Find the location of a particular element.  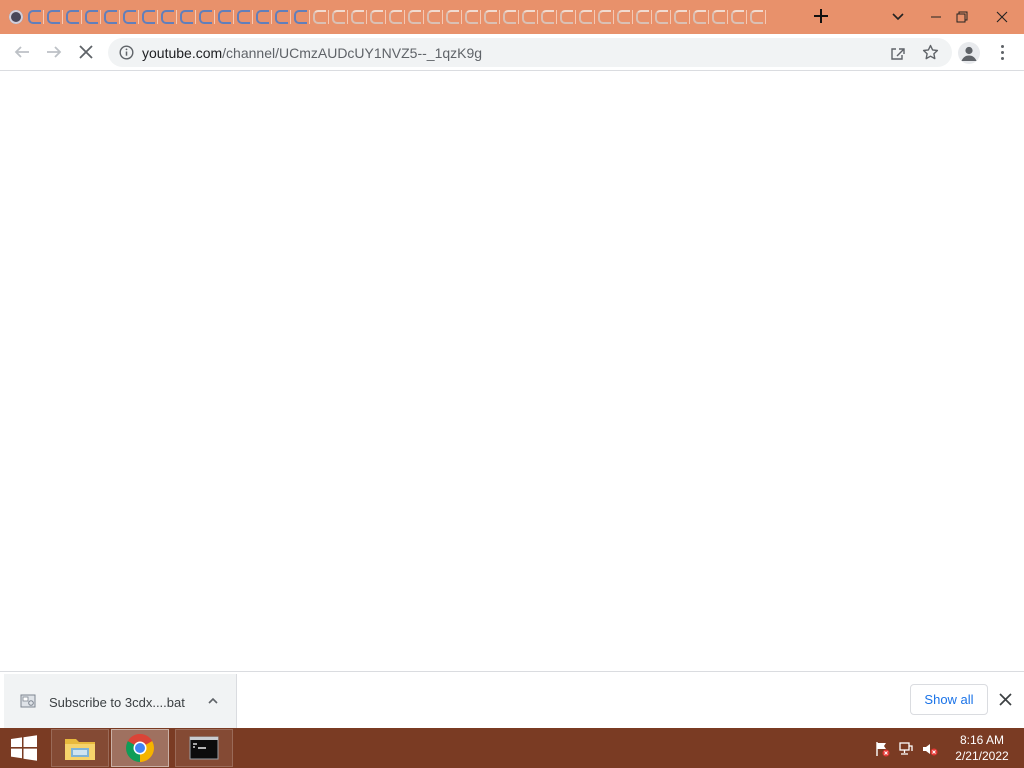

taskbar-command-prompt is located at coordinates (204, 748).